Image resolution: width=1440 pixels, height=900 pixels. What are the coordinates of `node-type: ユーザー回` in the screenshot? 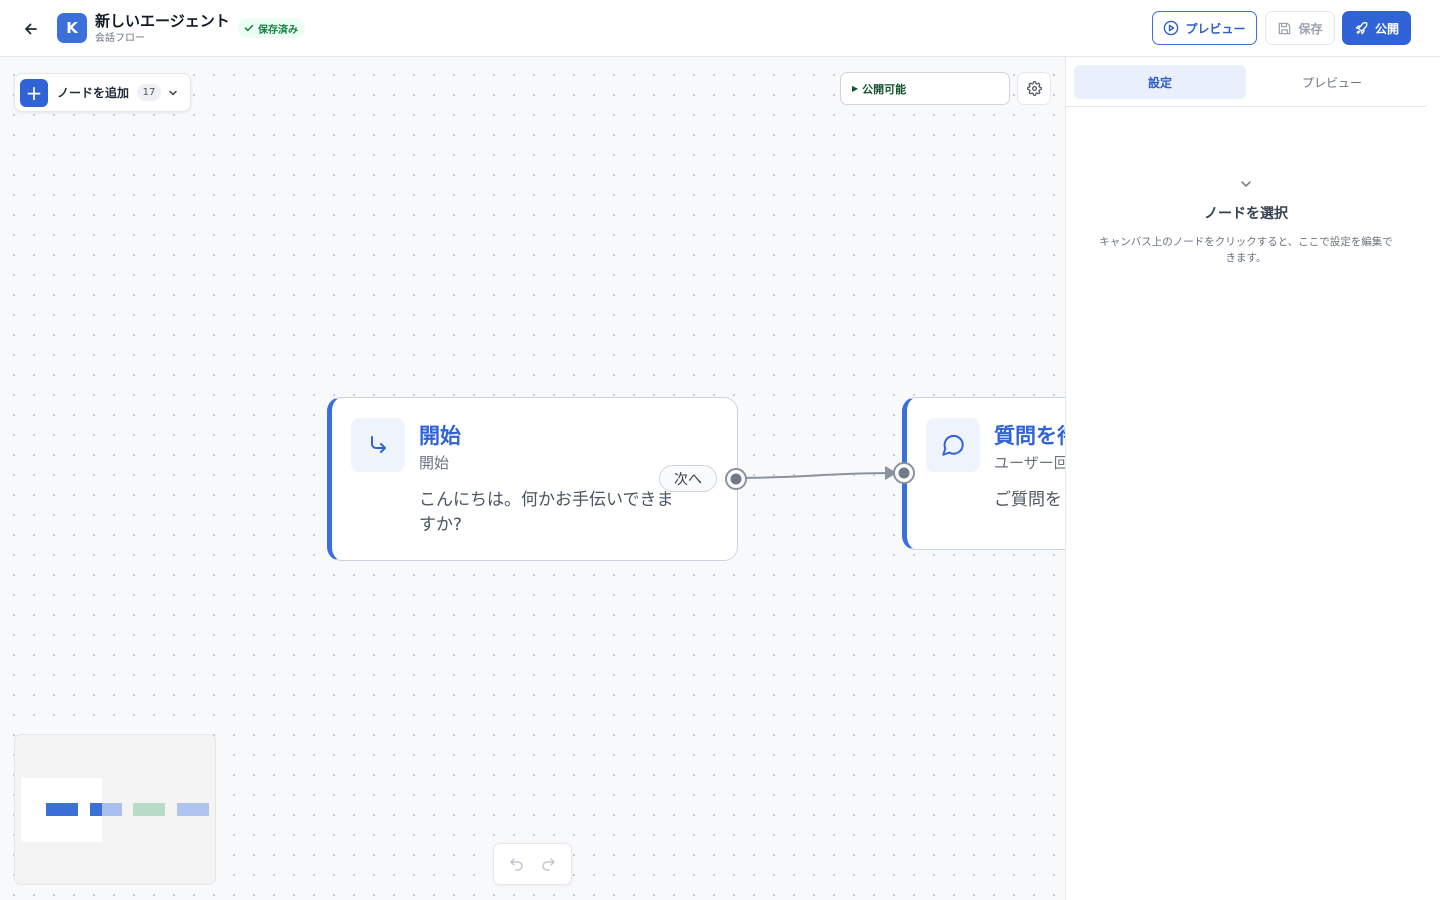 It's located at (1029, 463).